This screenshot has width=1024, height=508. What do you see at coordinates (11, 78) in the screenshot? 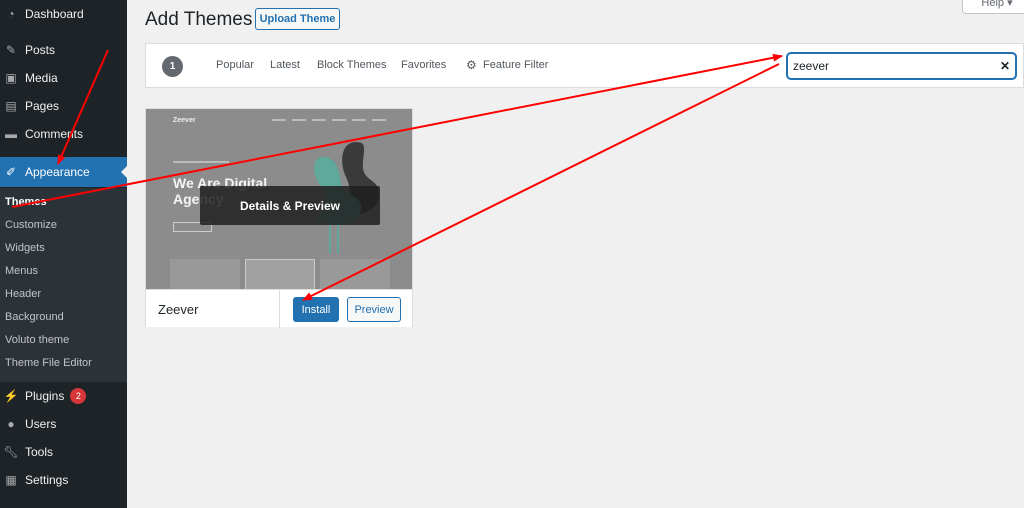
I see `media-icon: ▣` at bounding box center [11, 78].